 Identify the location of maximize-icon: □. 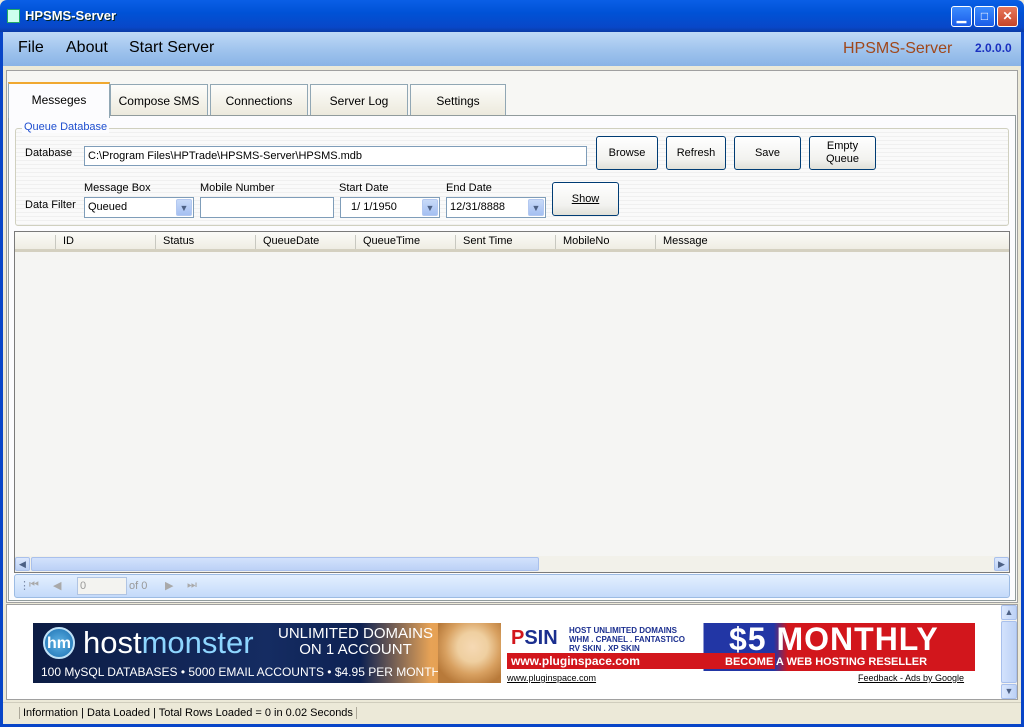
(984, 16).